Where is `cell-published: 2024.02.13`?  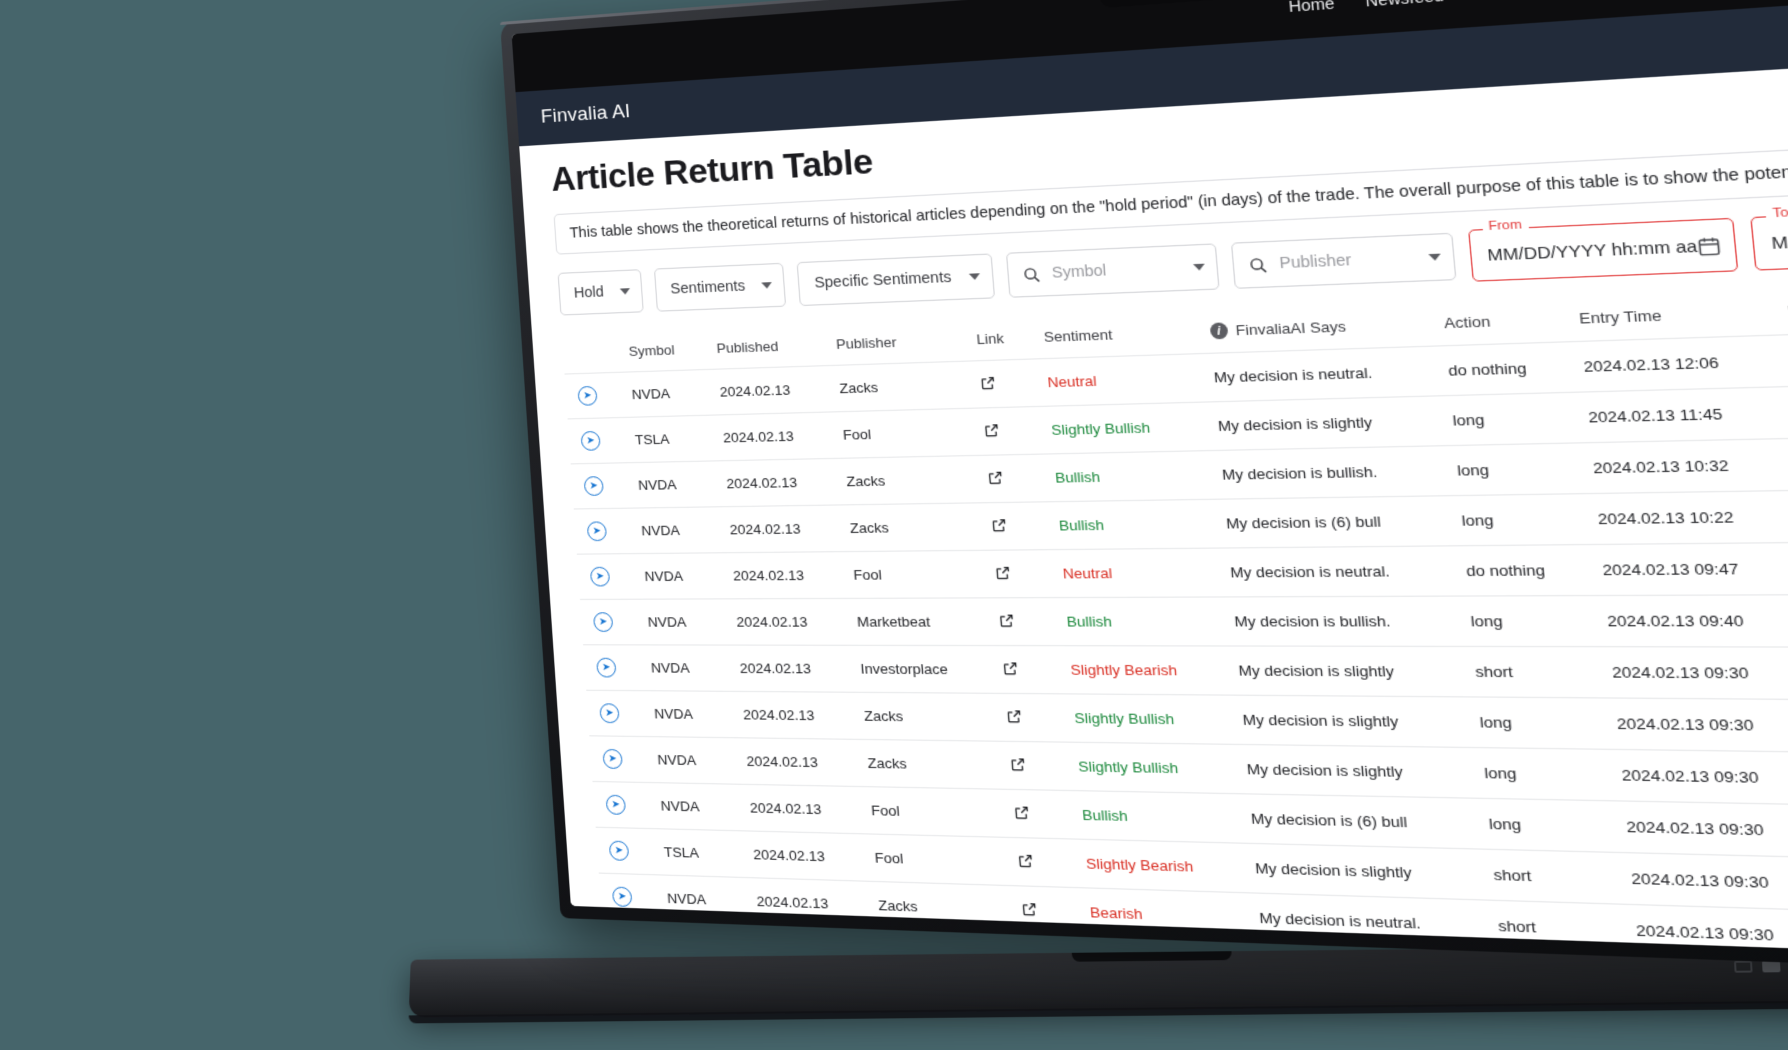
cell-published: 2024.02.13 is located at coordinates (794, 762).